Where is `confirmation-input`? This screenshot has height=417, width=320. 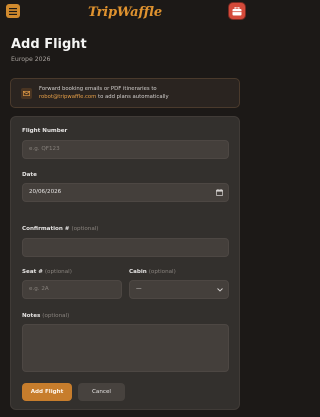
confirmation-input is located at coordinates (125, 247).